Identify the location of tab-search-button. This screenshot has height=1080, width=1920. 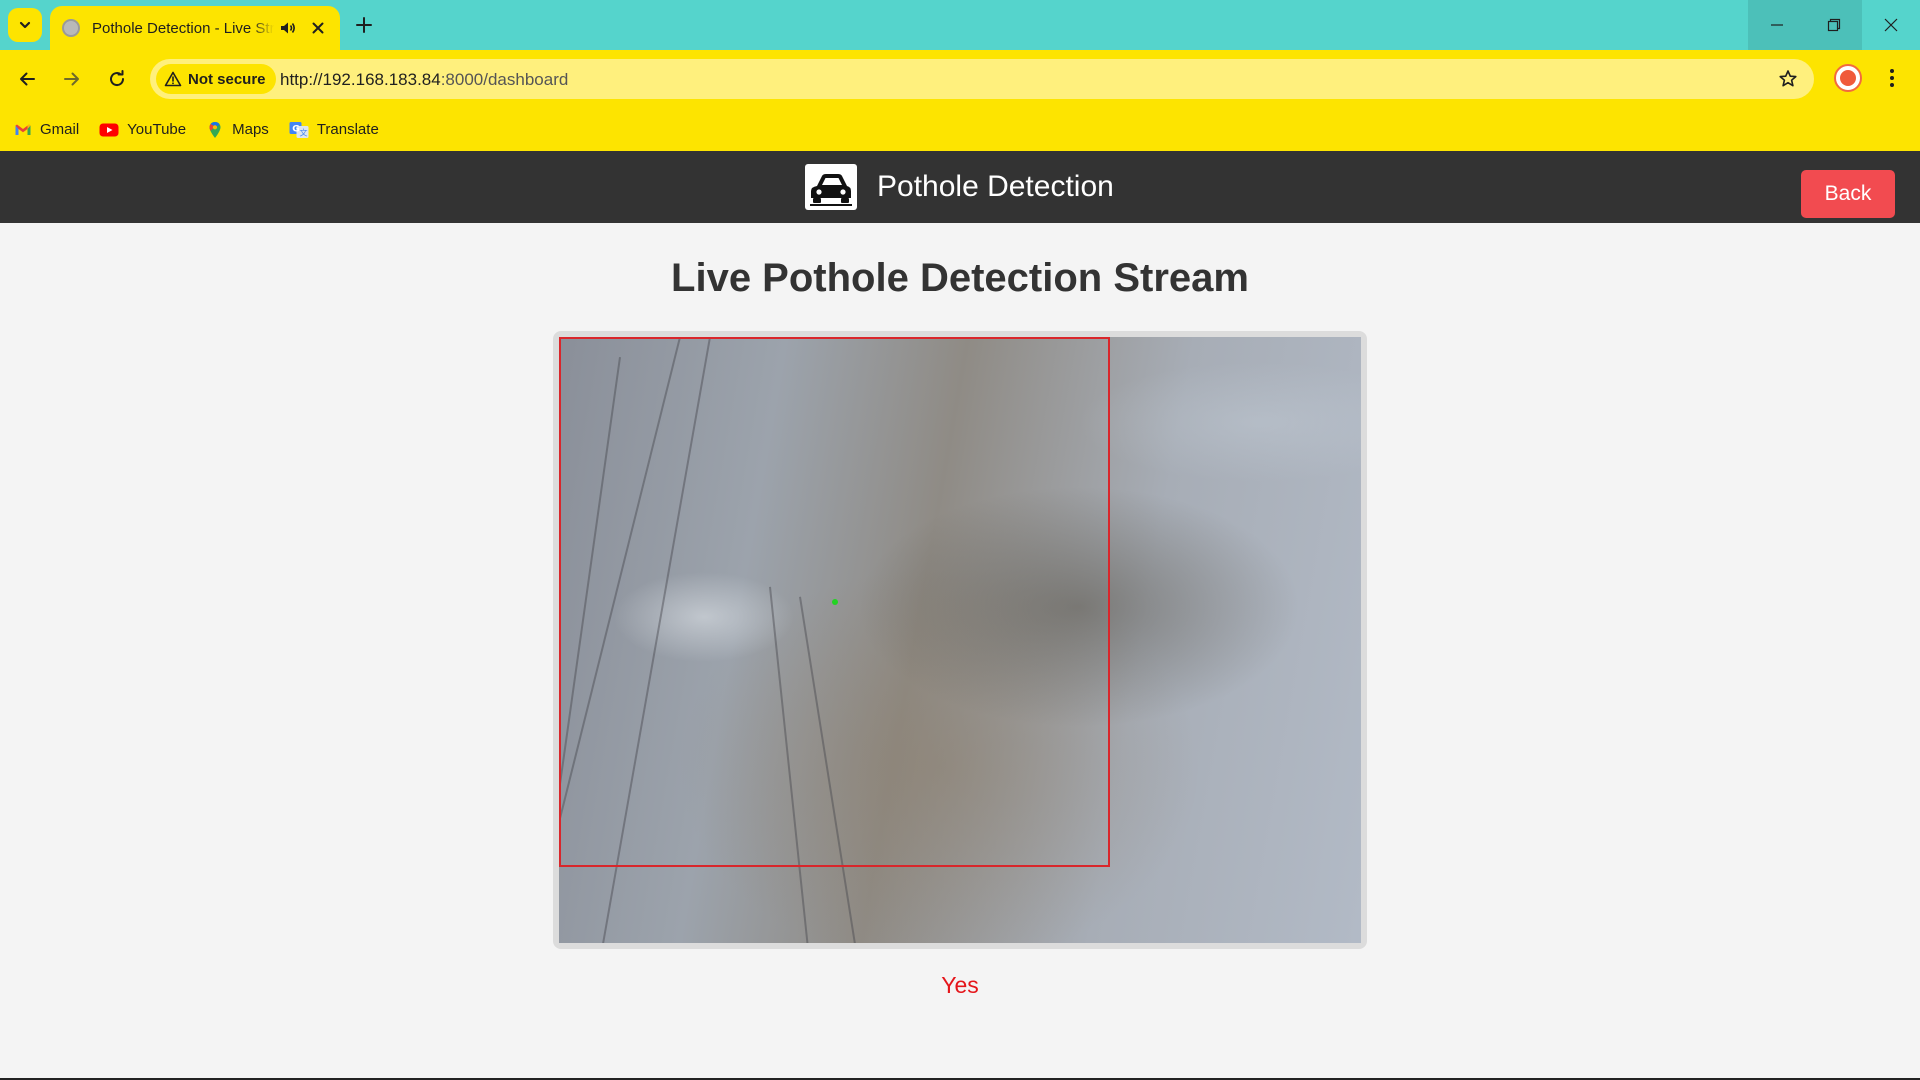
(25, 25).